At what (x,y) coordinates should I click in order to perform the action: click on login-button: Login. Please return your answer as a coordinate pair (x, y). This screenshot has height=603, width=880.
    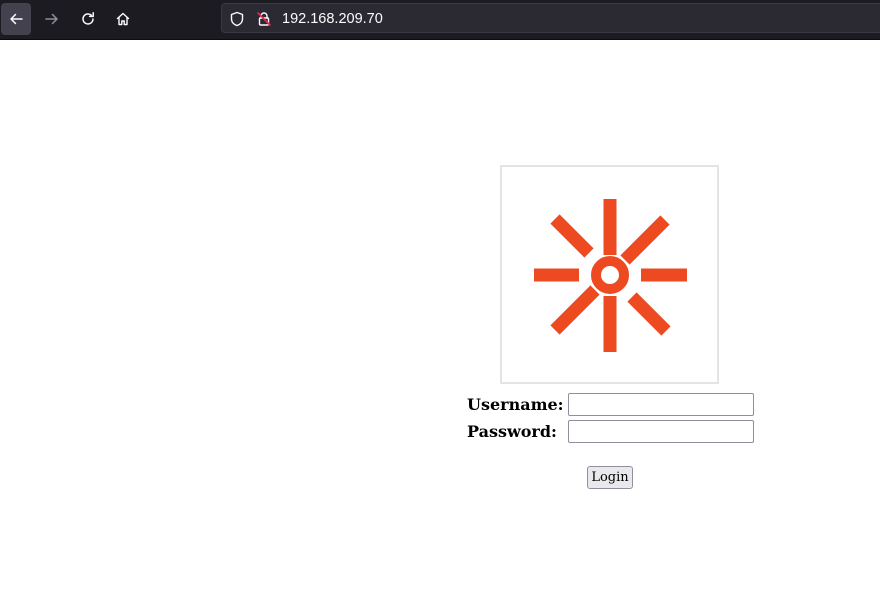
    Looking at the image, I should click on (610, 477).